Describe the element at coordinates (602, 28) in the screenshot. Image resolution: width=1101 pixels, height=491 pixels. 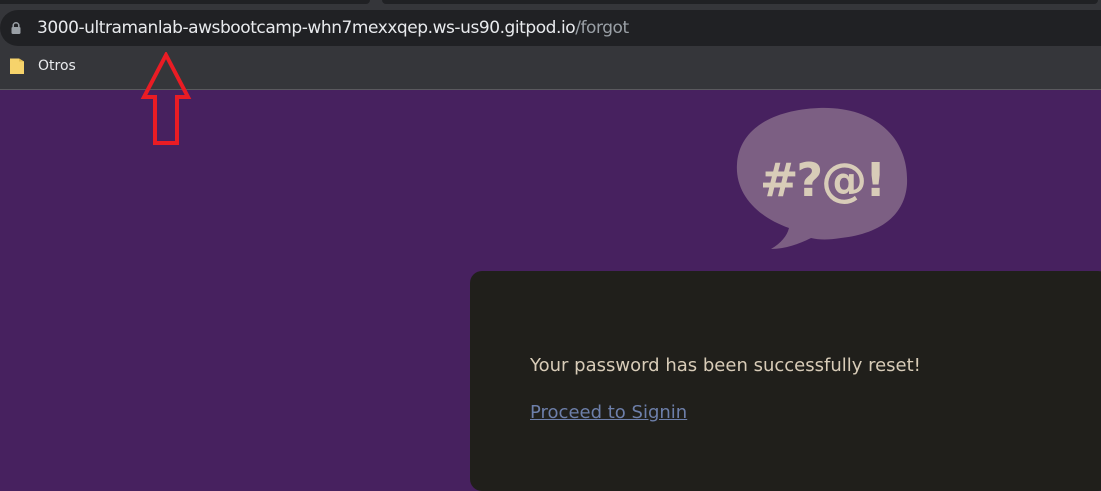
I see `url-path: /forgot` at that location.